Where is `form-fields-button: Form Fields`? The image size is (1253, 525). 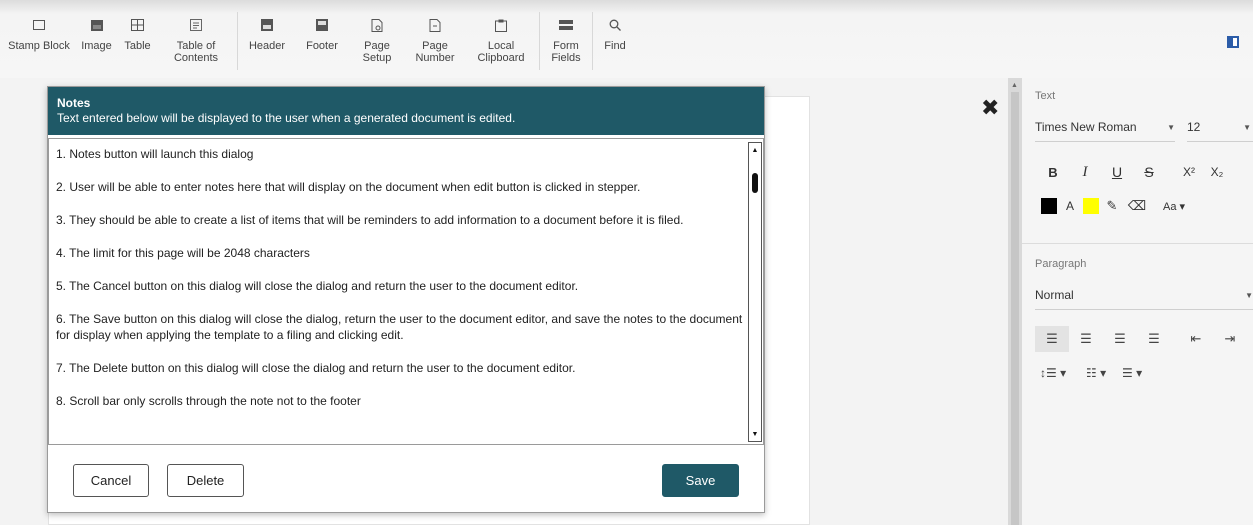
form-fields-button: Form Fields is located at coordinates (566, 39).